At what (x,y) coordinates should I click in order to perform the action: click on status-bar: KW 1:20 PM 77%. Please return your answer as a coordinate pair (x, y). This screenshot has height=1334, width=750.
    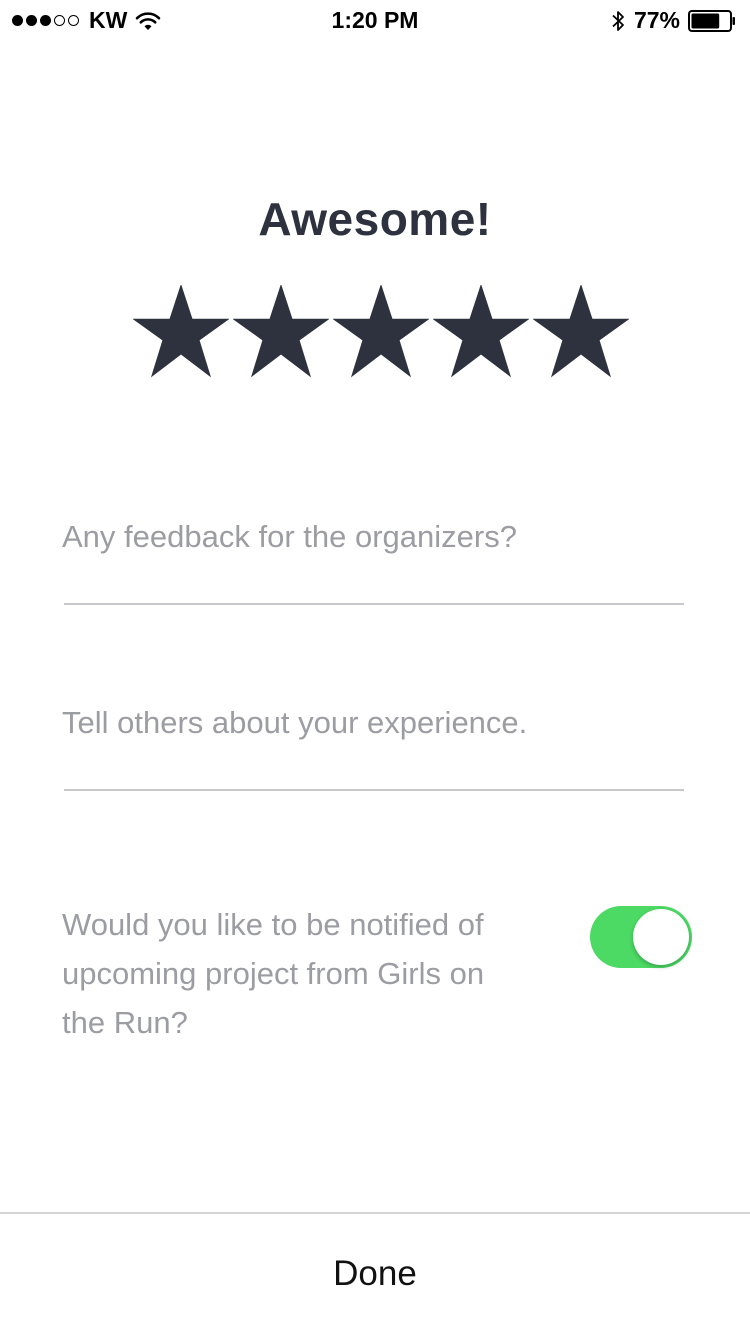
    Looking at the image, I should click on (375, 20).